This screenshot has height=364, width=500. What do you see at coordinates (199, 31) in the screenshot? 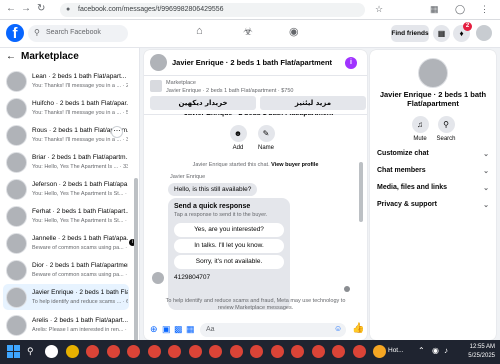
I see `home-icon: ⌂` at bounding box center [199, 31].